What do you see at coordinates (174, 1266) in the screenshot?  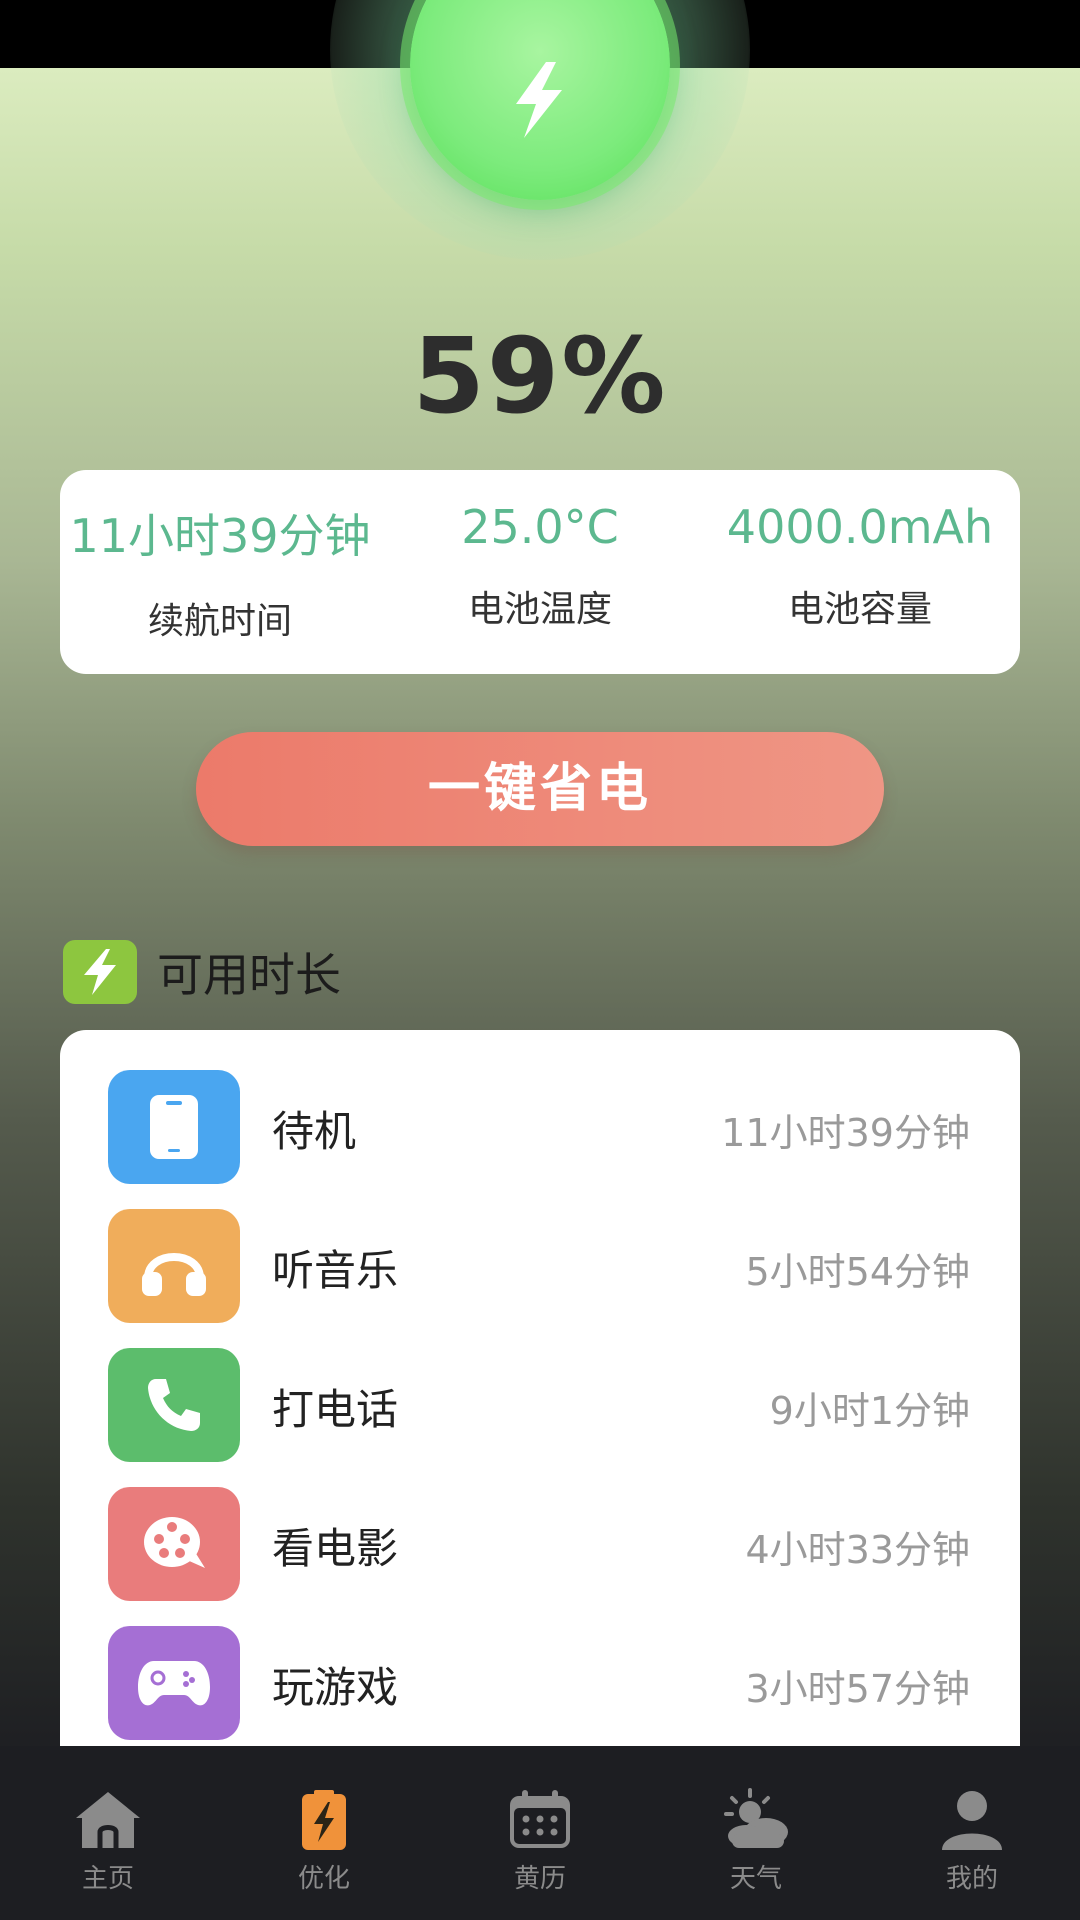 I see `headphones-icon` at bounding box center [174, 1266].